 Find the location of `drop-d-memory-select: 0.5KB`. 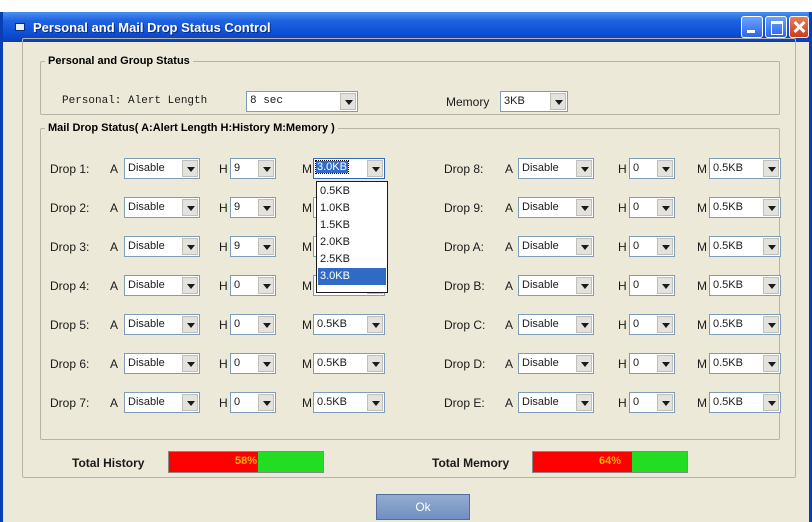

drop-d-memory-select: 0.5KB is located at coordinates (745, 363).